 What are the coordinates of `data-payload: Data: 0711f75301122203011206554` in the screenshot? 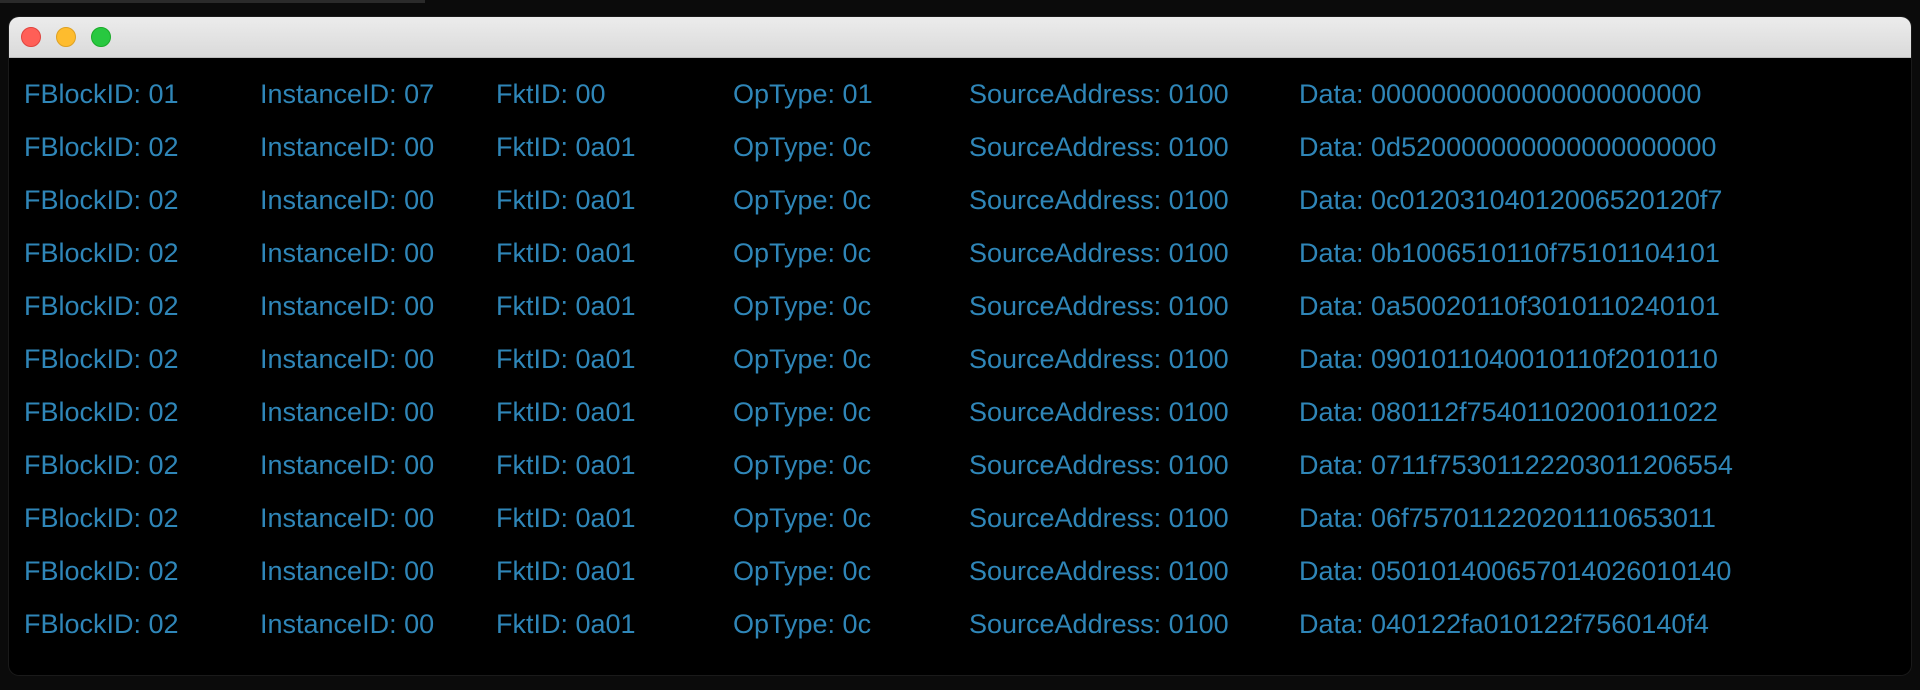 It's located at (1516, 465).